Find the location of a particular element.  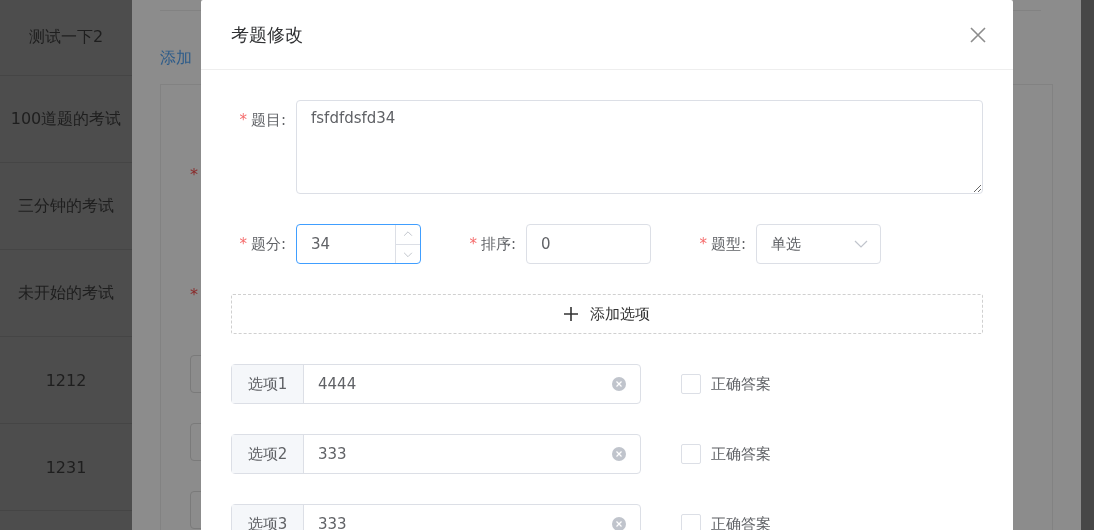

field-label: 题目: is located at coordinates (268, 120).